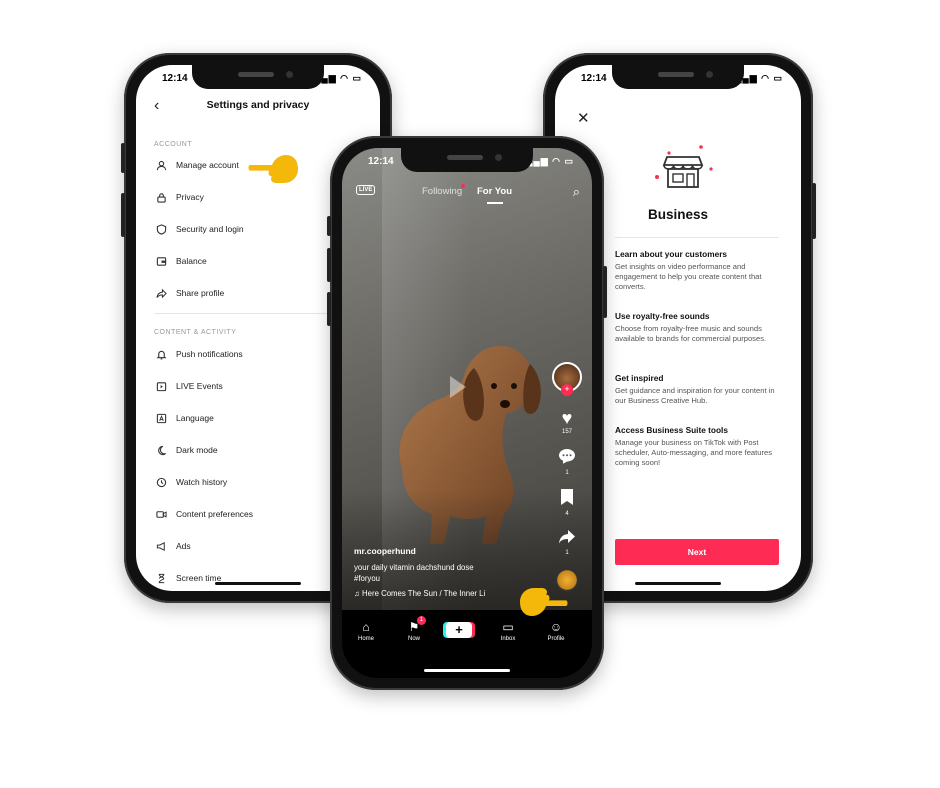 This screenshot has width=940, height=788. I want to click on settings-item-label: Manage account, so click(207, 165).